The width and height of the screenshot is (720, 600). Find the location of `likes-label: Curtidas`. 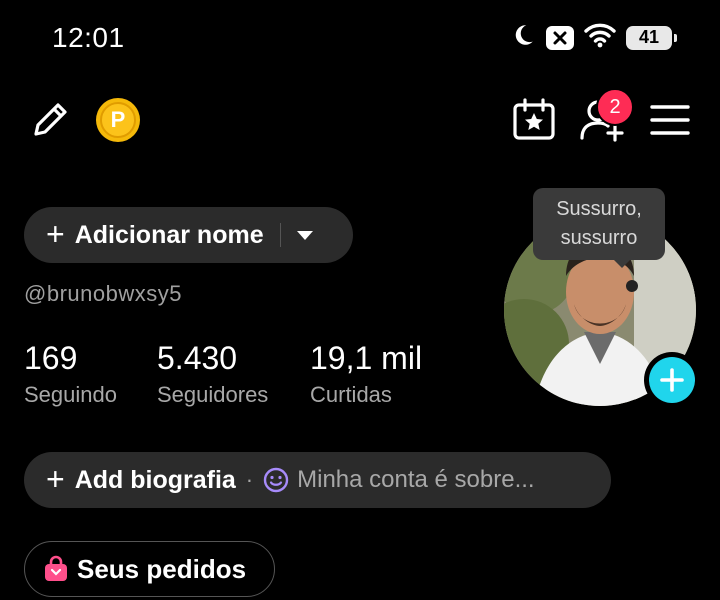

likes-label: Curtidas is located at coordinates (351, 395).